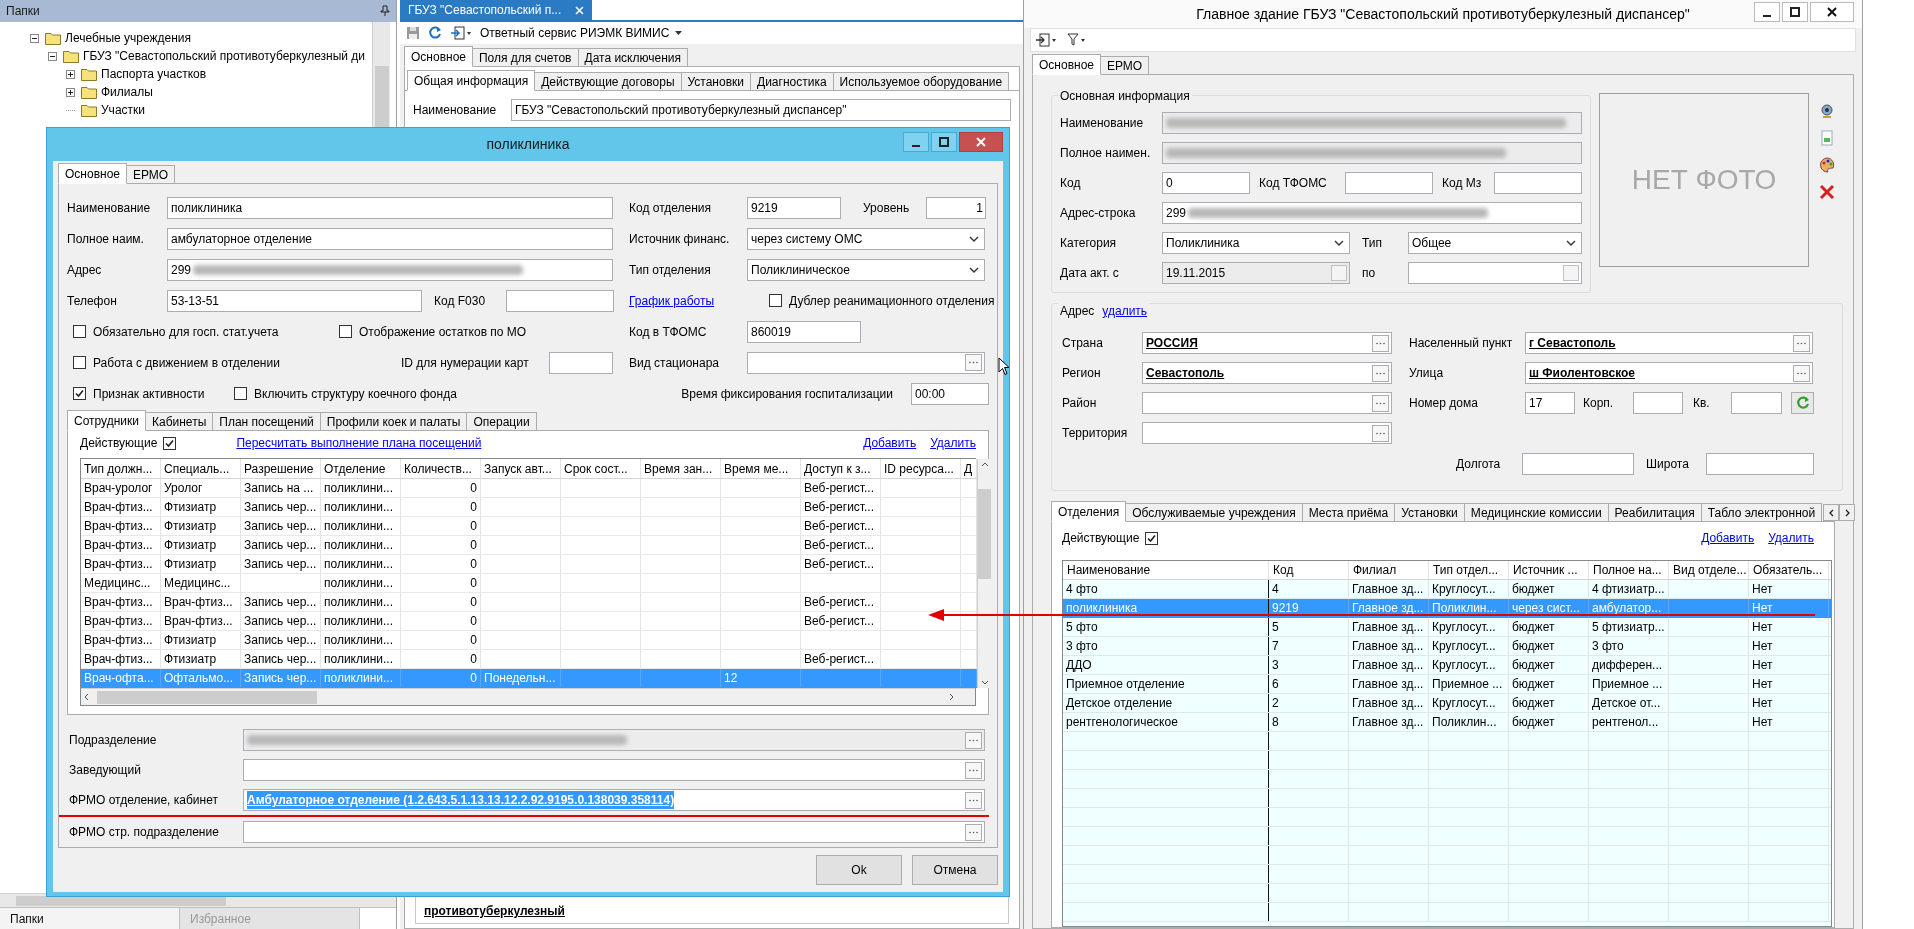 This screenshot has width=1914, height=929. Describe the element at coordinates (632, 57) in the screenshot. I see `tab: Дата исключения` at that location.